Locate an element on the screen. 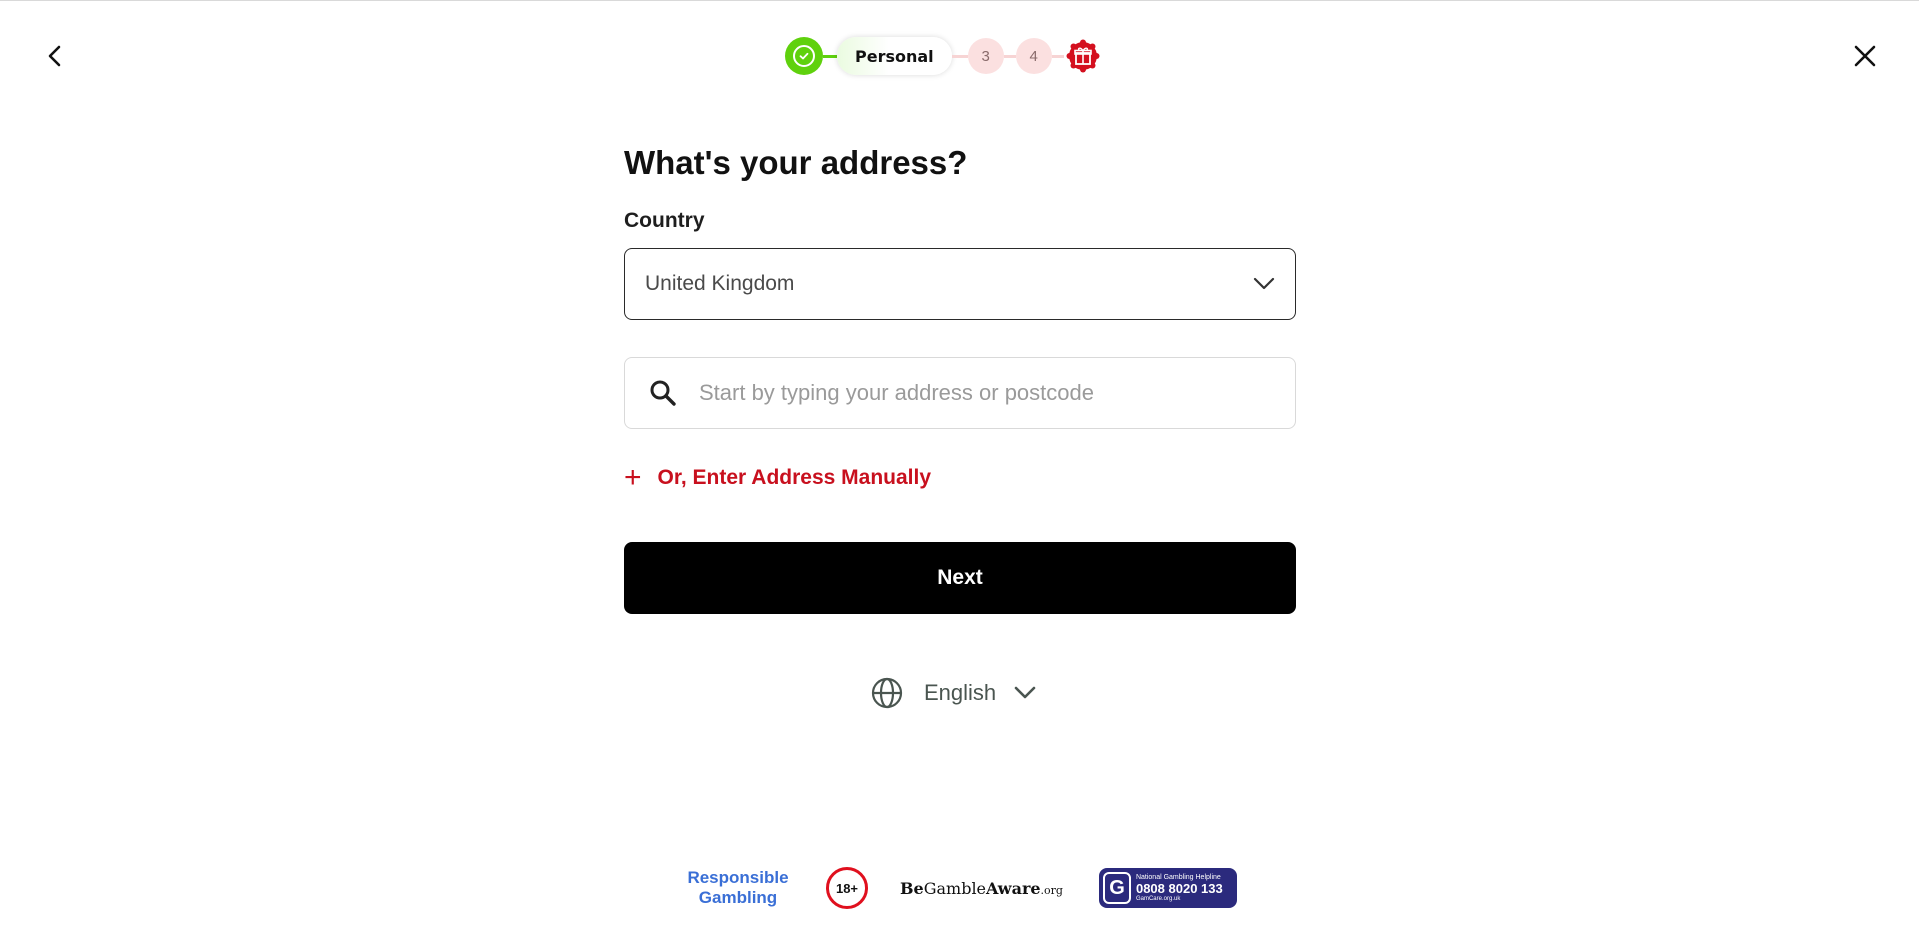  country-value: United Kingdom is located at coordinates (720, 283).